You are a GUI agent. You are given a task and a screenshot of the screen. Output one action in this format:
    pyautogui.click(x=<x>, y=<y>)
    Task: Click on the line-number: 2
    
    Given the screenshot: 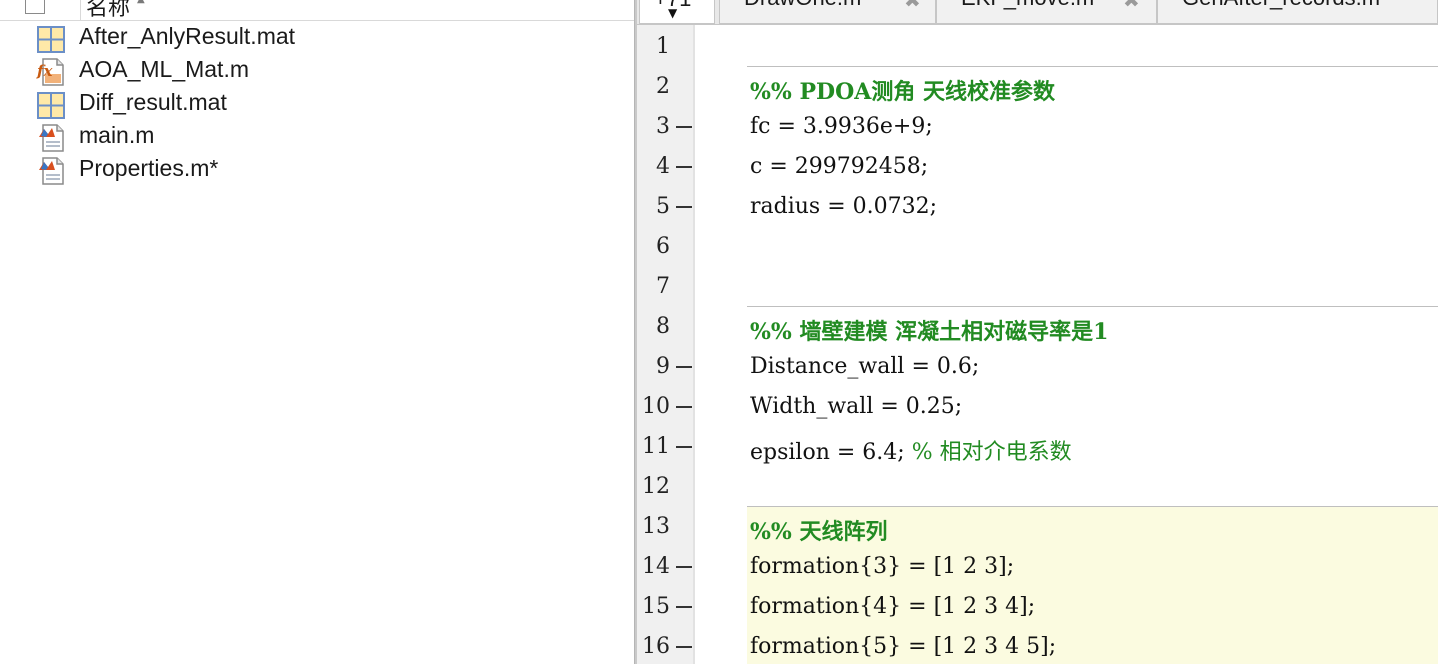 What is the action you would take?
    pyautogui.click(x=663, y=86)
    